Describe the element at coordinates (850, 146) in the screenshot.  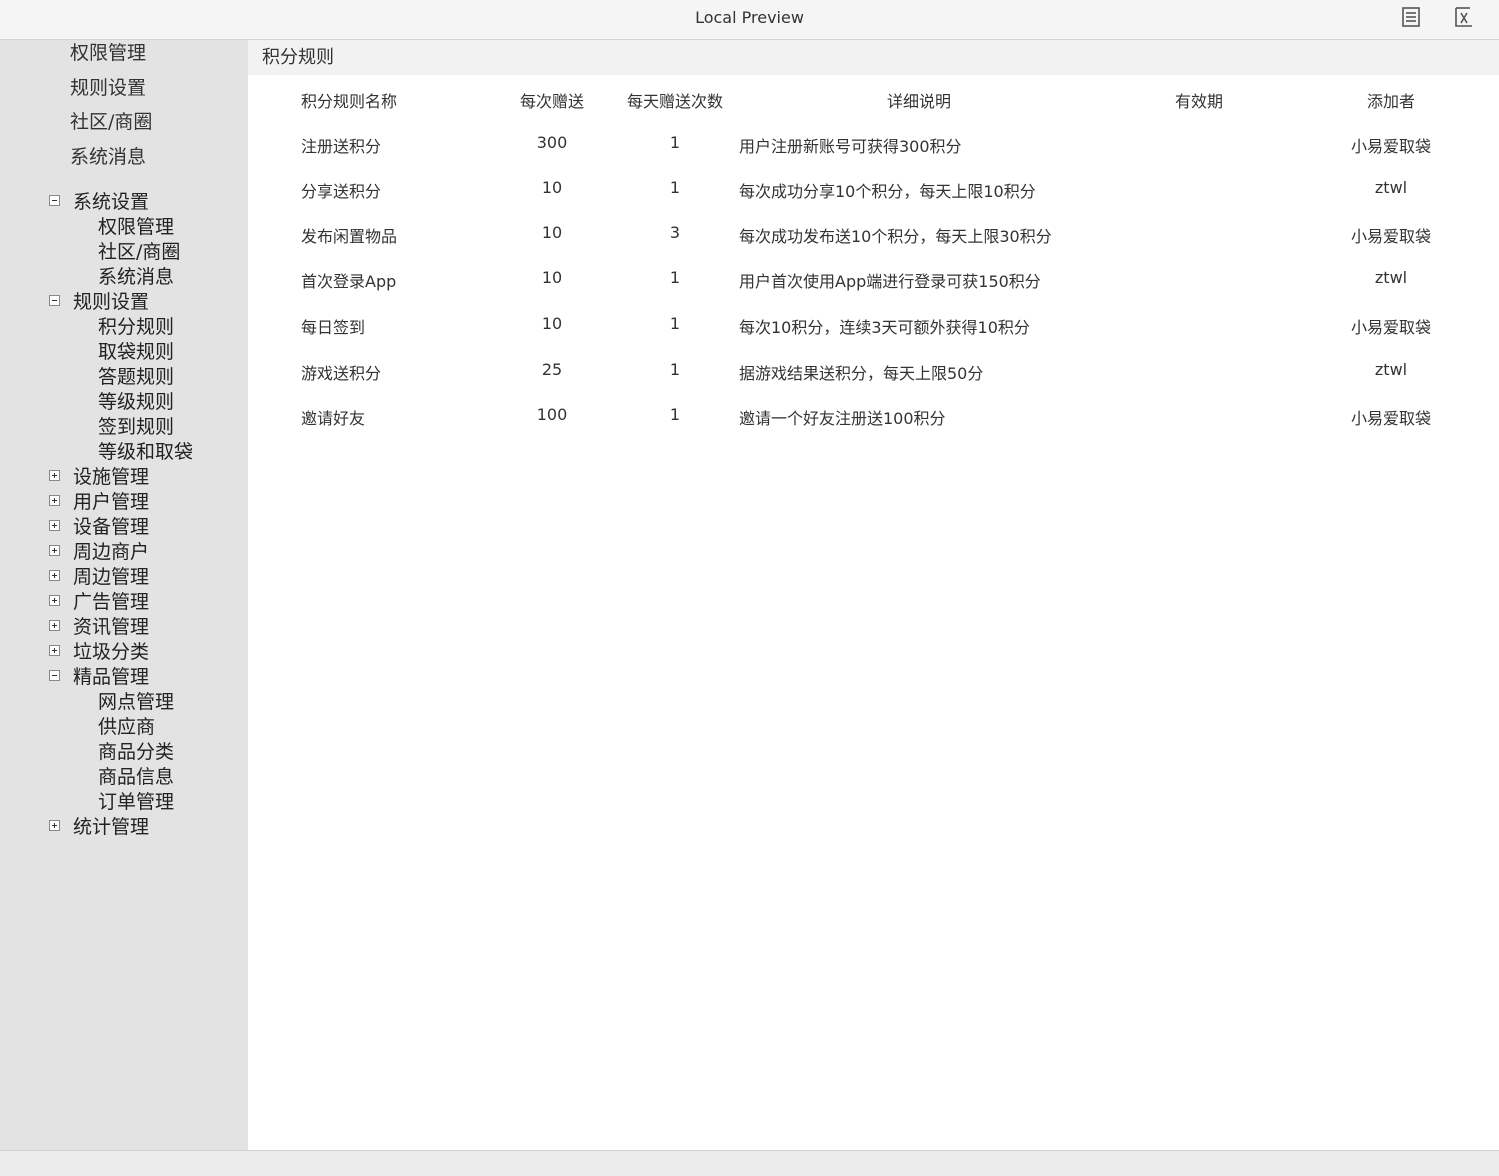
I see `cell-description: 用户注册新账号可获得300积分` at that location.